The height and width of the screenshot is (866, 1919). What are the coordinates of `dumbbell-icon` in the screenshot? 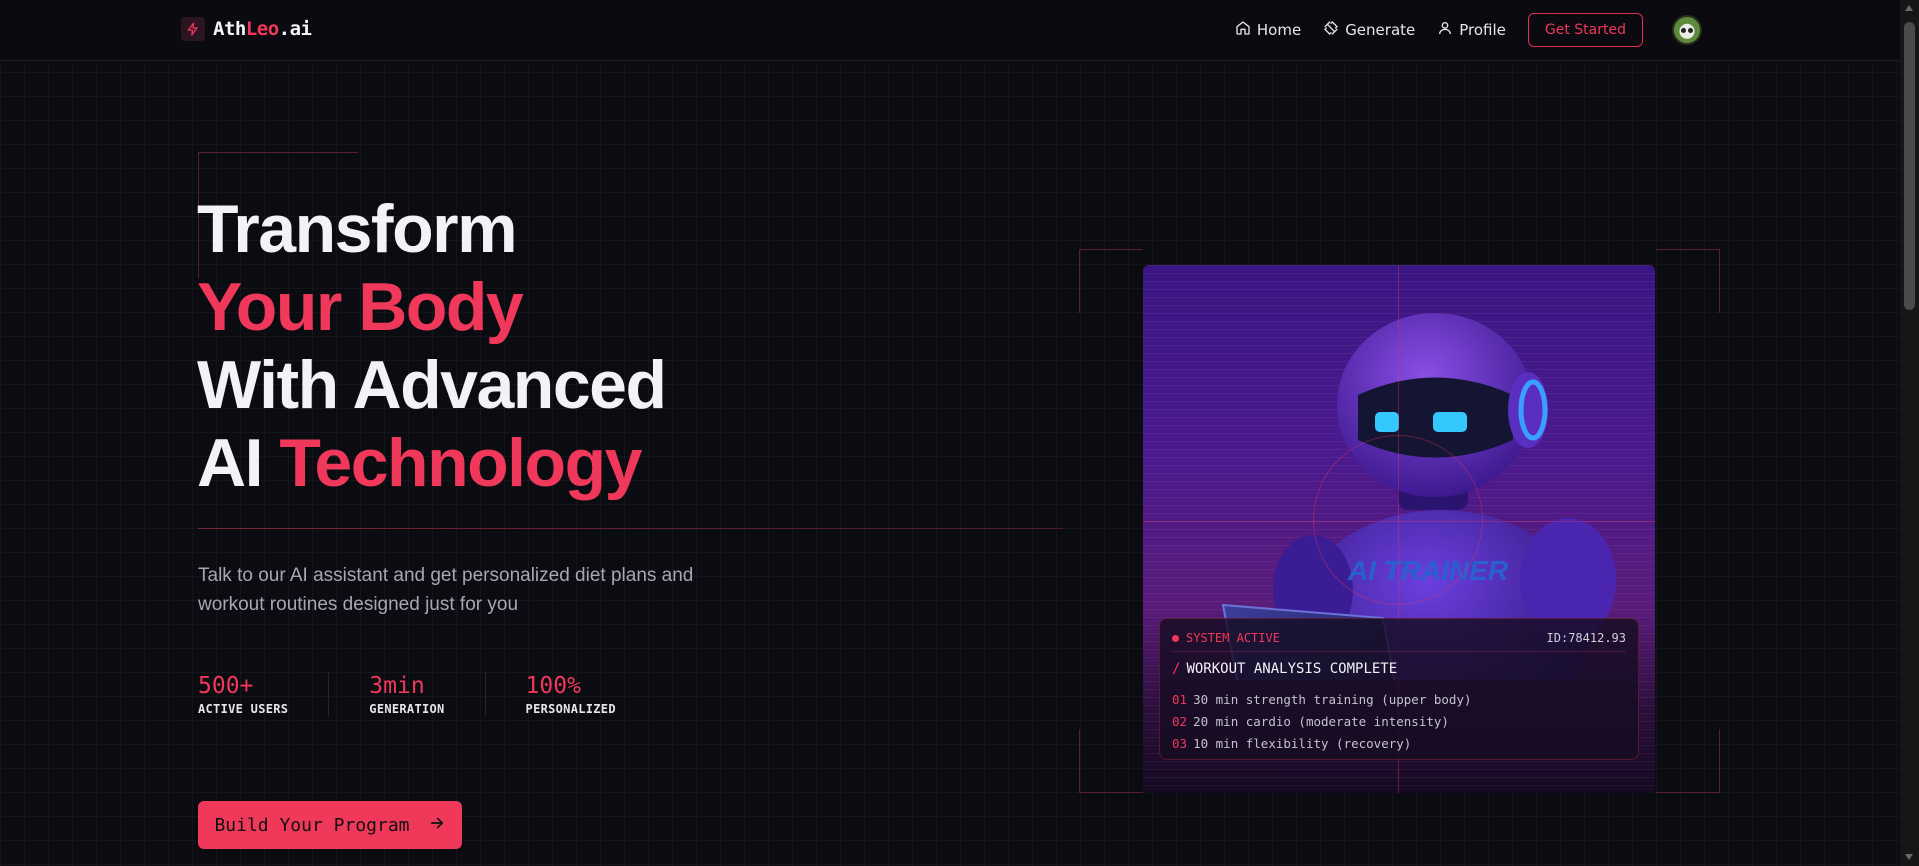 It's located at (1331, 30).